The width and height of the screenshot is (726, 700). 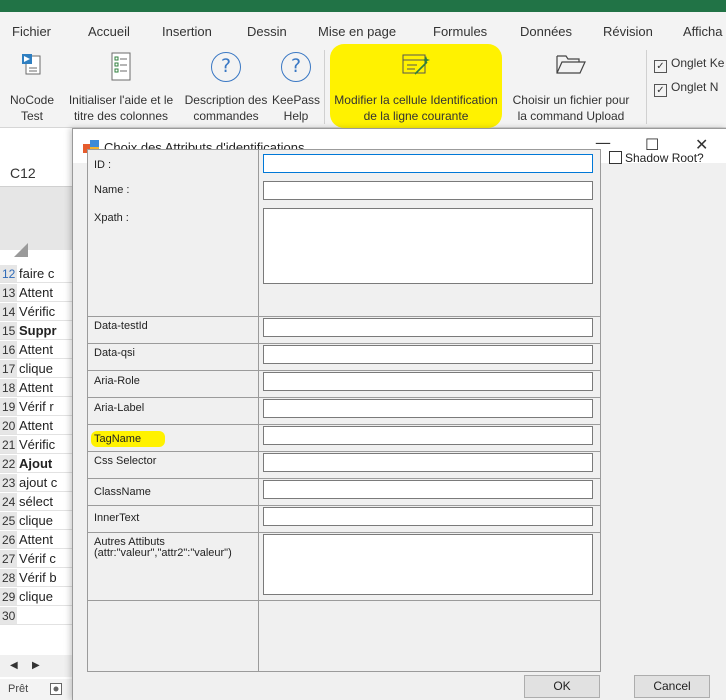 I want to click on row-number: 16, so click(x=8, y=349).